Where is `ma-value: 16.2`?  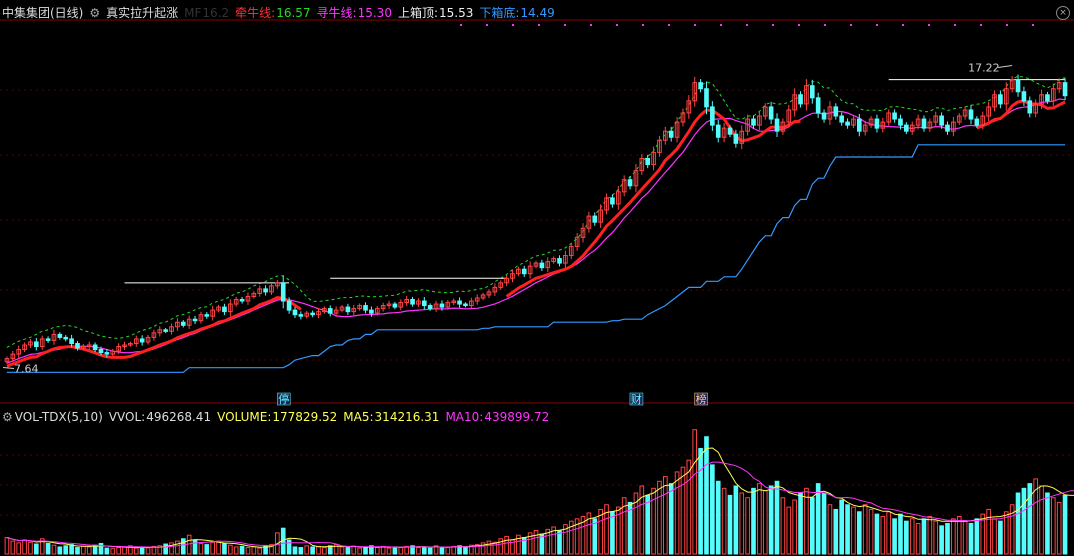
ma-value: 16.2 is located at coordinates (216, 13).